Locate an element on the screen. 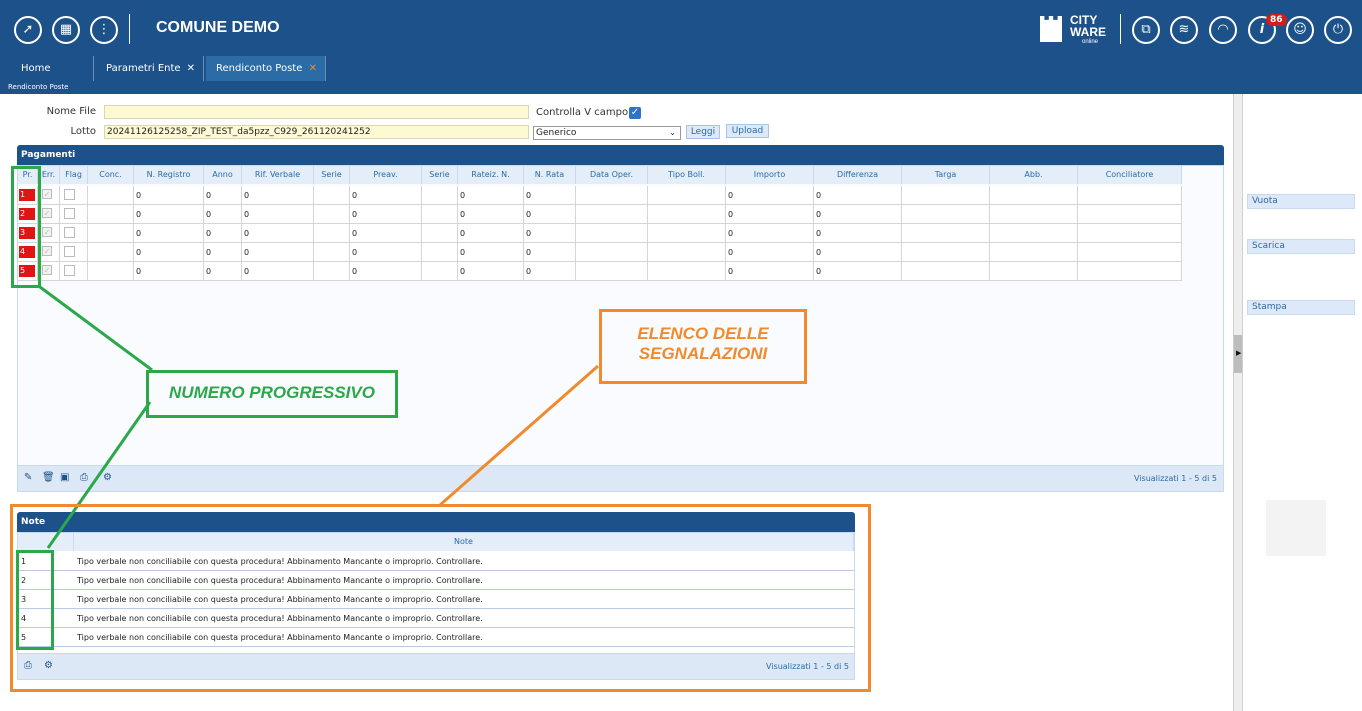 This screenshot has width=1362, height=711. col-header: Serie is located at coordinates (332, 175).